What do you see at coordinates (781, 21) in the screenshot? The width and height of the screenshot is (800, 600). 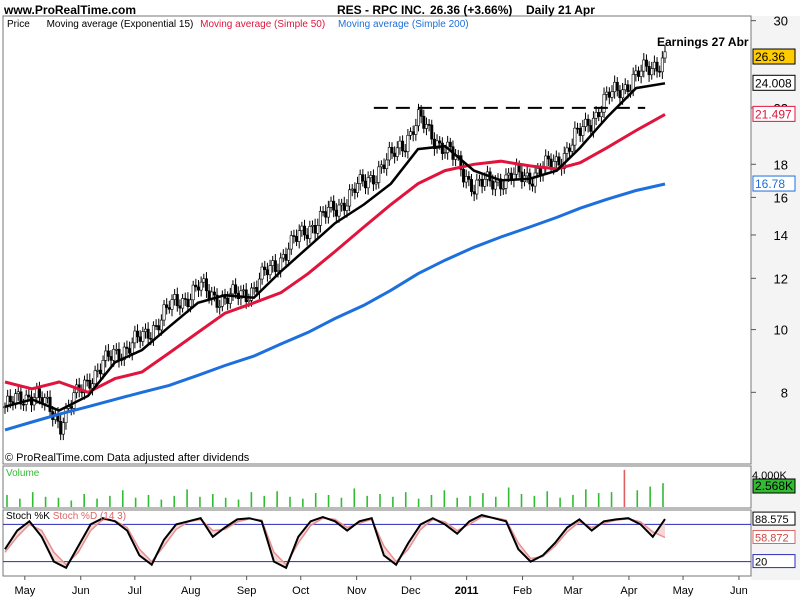 I see `y-tick-label: 30` at bounding box center [781, 21].